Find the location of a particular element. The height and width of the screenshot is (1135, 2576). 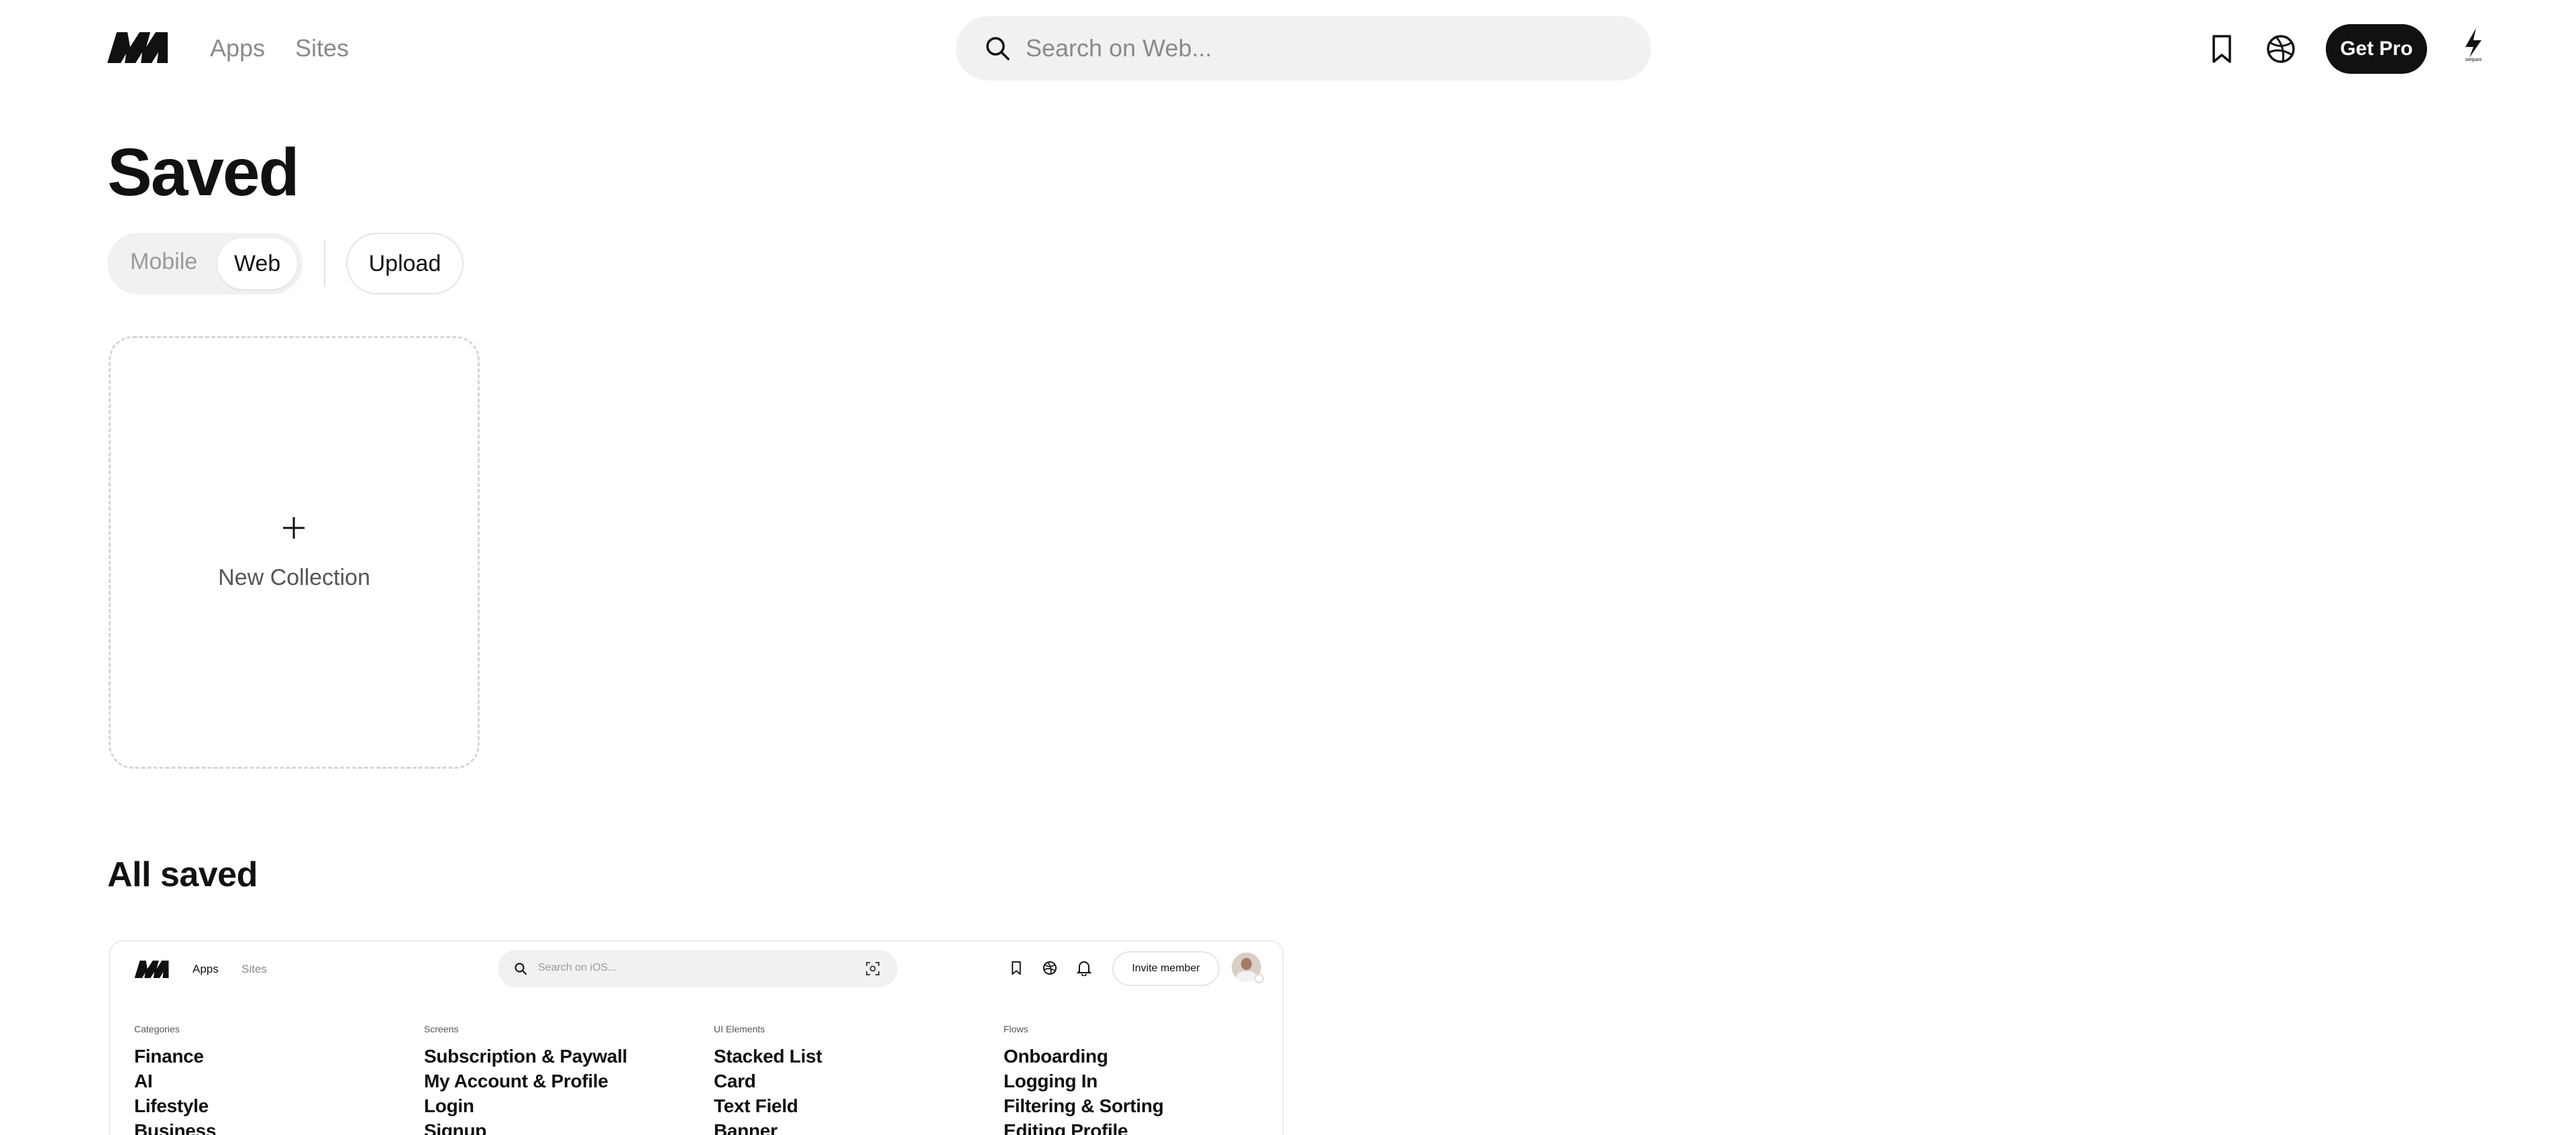

all-saved-heading: All saved is located at coordinates (182, 875).